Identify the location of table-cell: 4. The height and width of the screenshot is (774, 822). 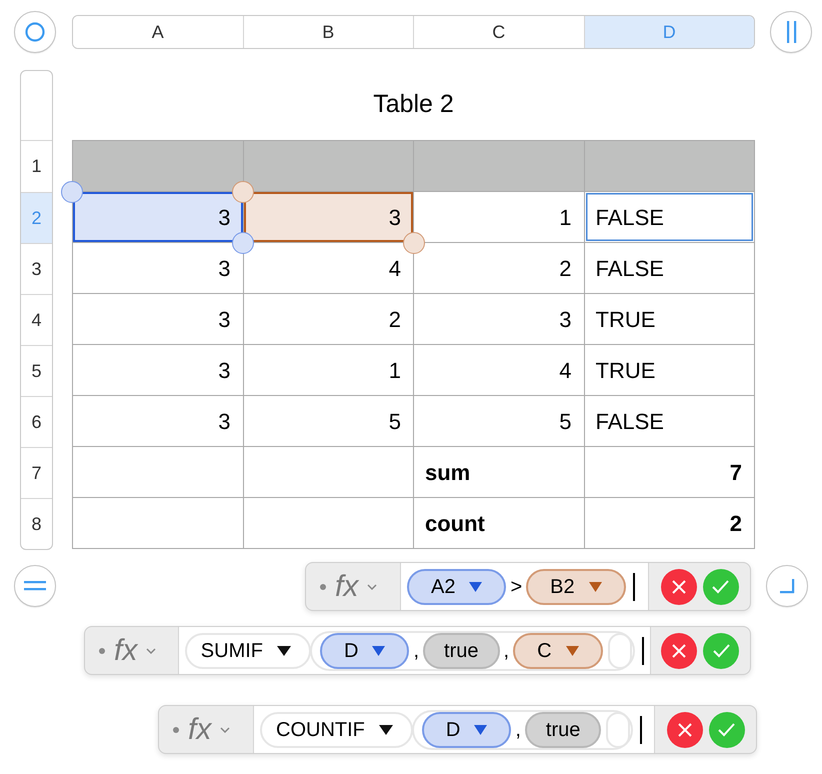
(499, 370).